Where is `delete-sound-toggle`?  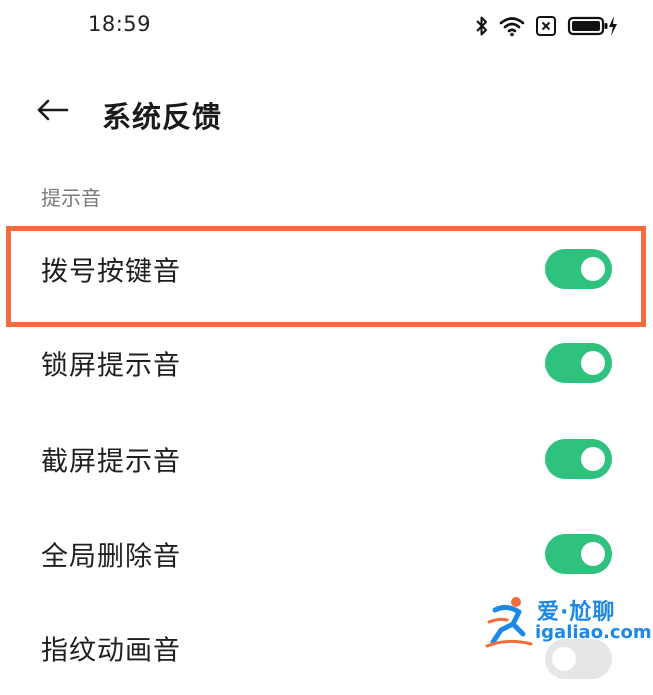
delete-sound-toggle is located at coordinates (578, 554).